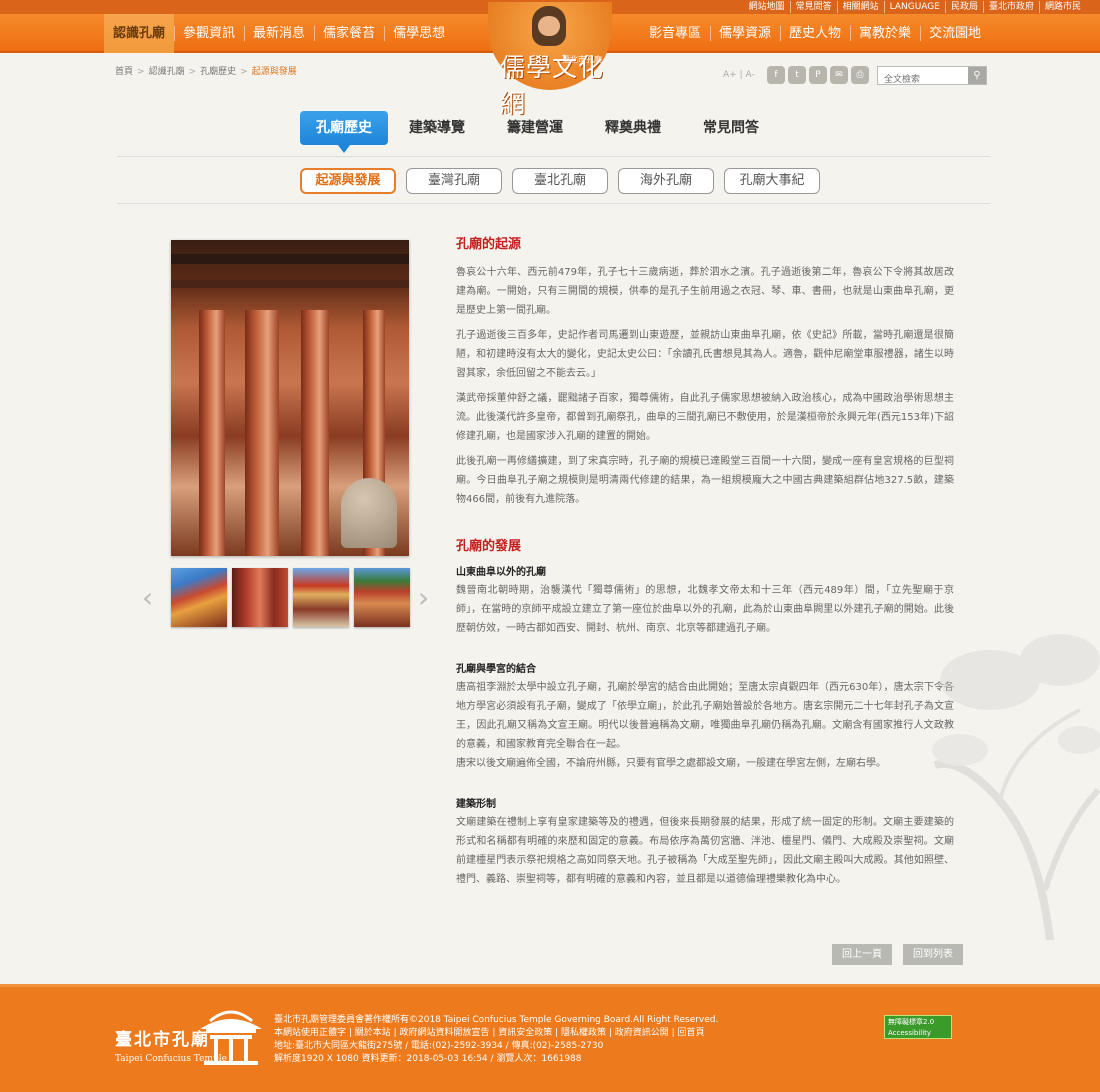 Image resolution: width=1100 pixels, height=1092 pixels. I want to click on font-decrease-button: A-, so click(749, 75).